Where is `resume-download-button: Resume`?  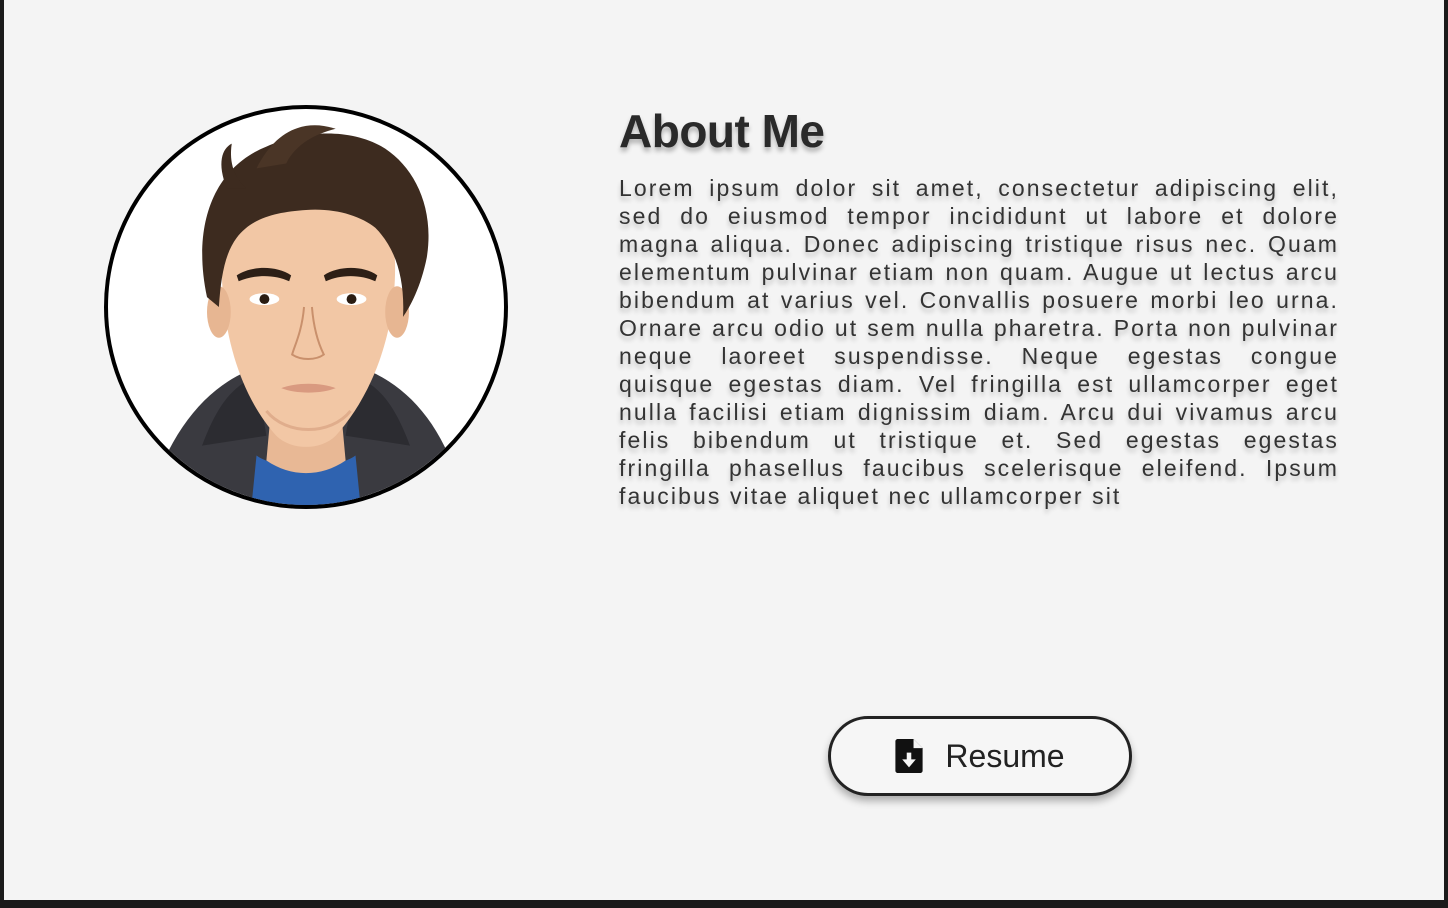 resume-download-button: Resume is located at coordinates (980, 756).